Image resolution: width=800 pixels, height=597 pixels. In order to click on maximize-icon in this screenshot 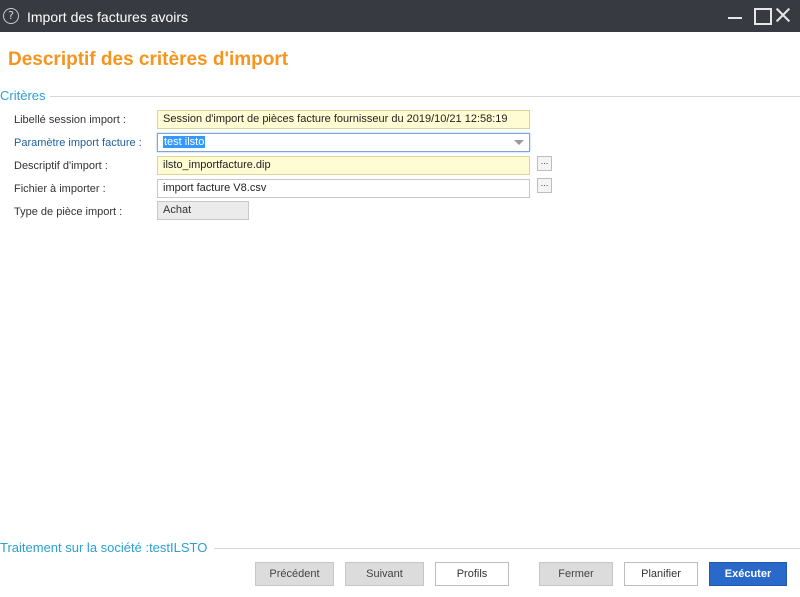, I will do `click(761, 15)`.